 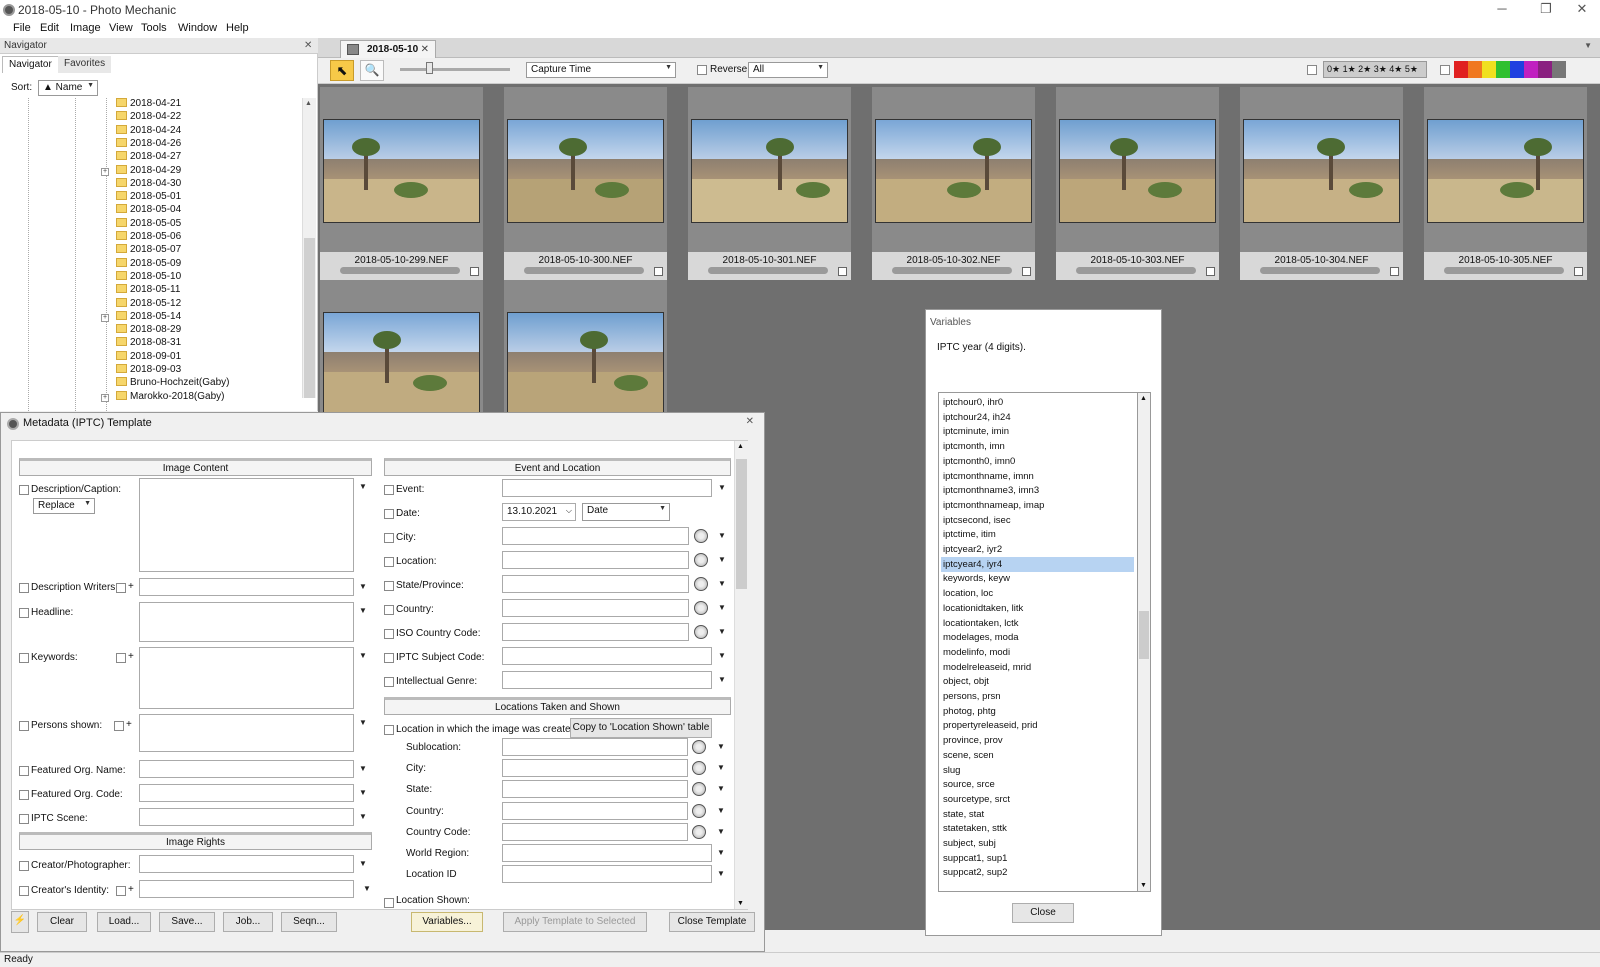 What do you see at coordinates (1037, 476) in the screenshot?
I see `variable-item: iptcmonthname, imnn` at bounding box center [1037, 476].